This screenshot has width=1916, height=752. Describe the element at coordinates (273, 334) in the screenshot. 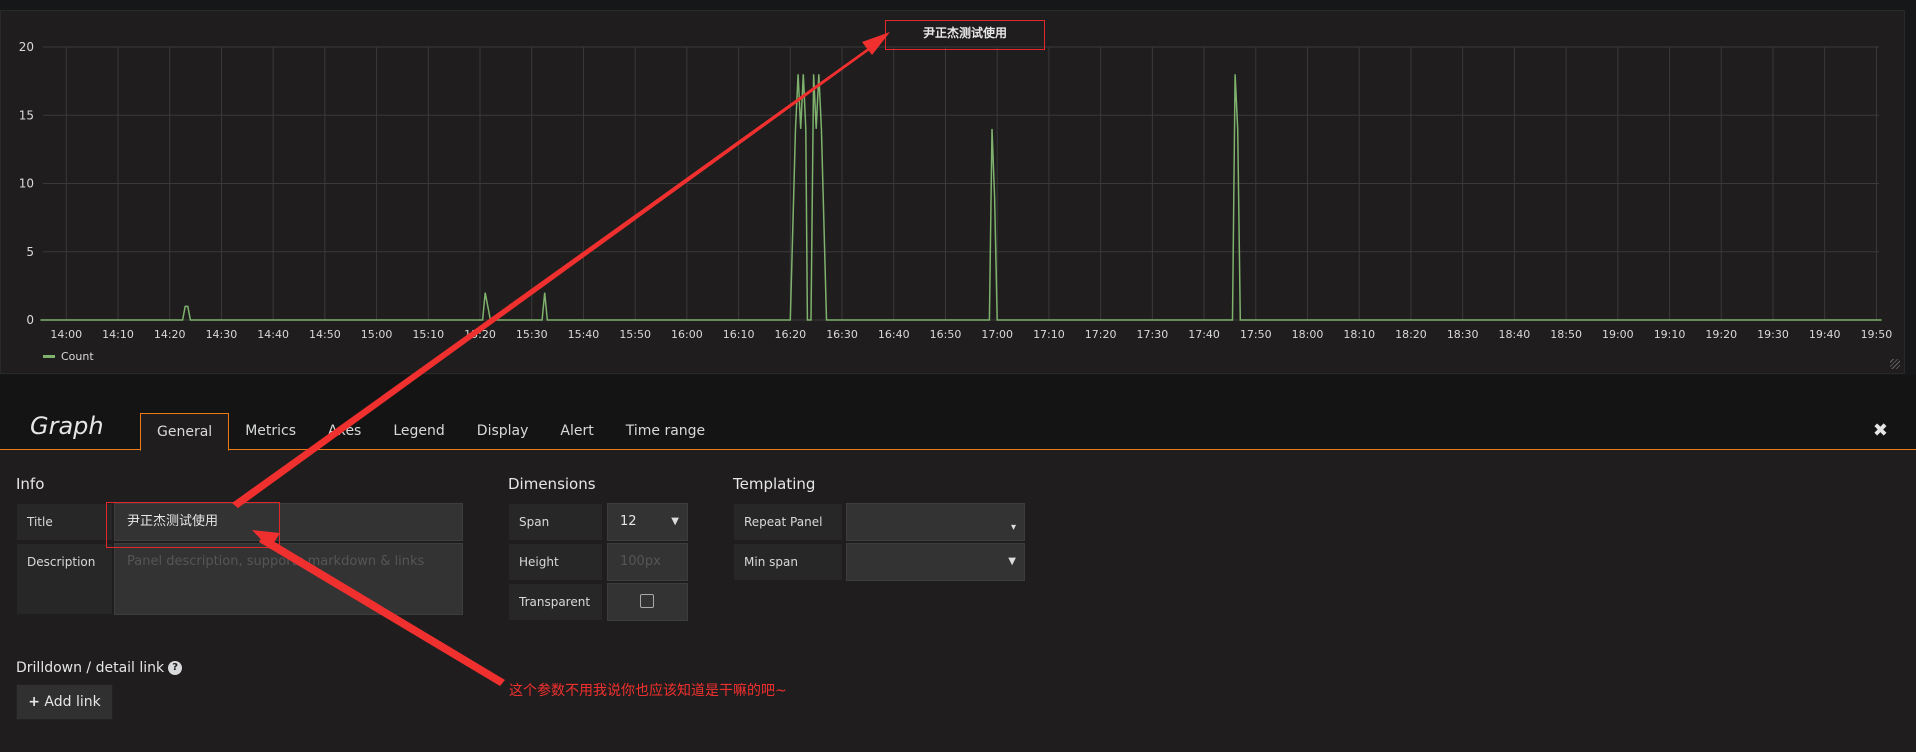

I see `x-tick-label: 14:40` at that location.